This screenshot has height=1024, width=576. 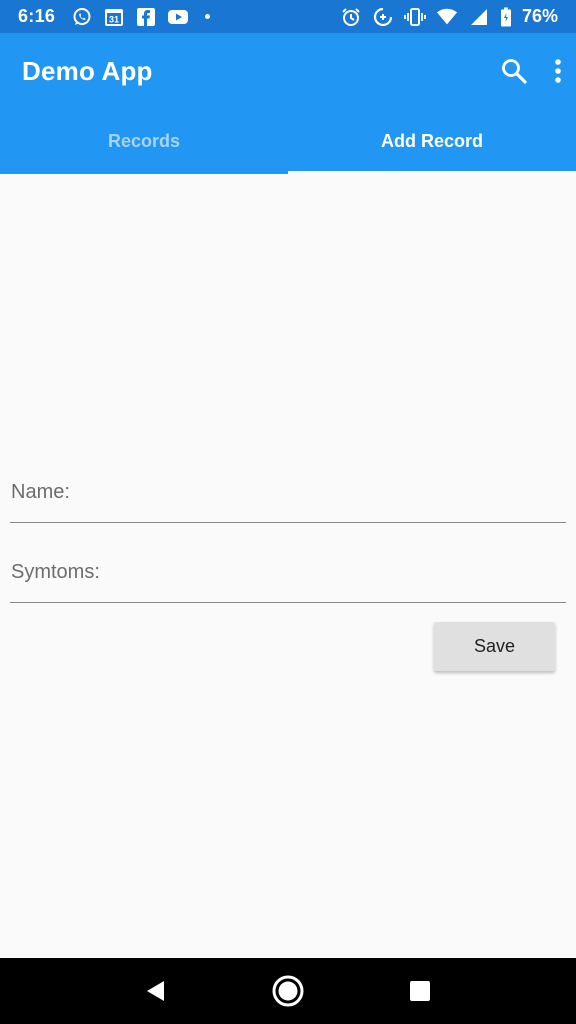 I want to click on home-button, so click(x=288, y=991).